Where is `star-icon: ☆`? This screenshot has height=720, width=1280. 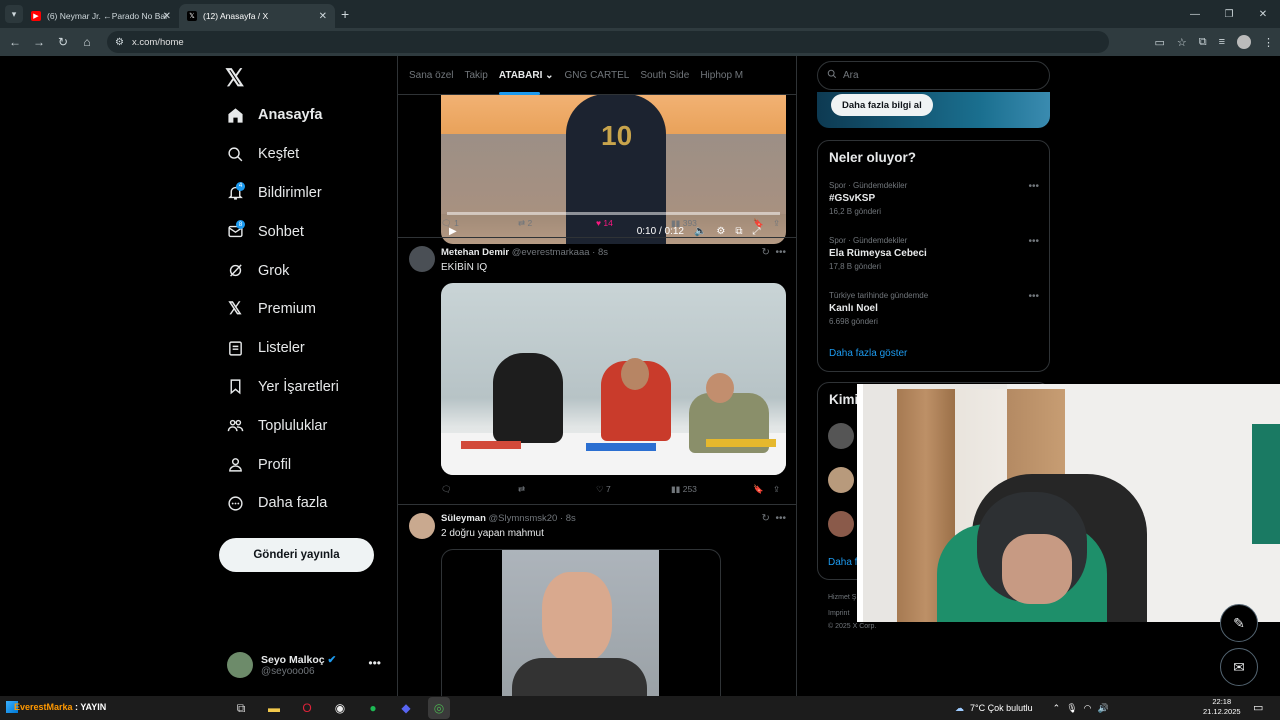
star-icon: ☆ is located at coordinates (1182, 42).